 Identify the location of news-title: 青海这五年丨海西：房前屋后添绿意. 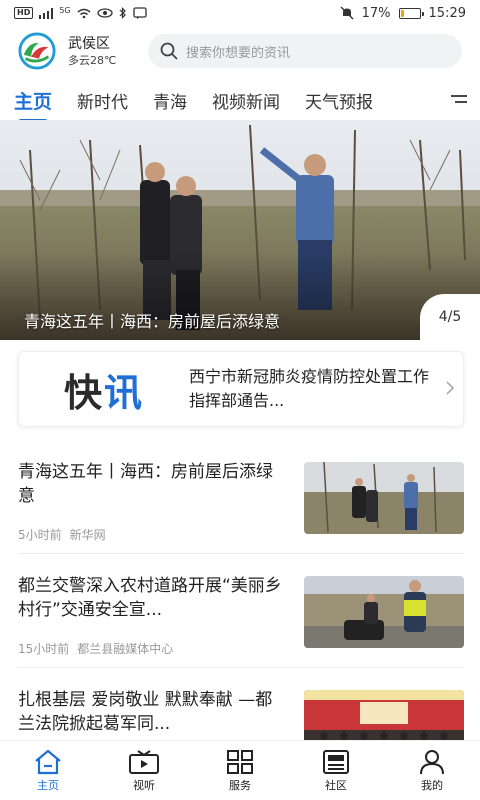
(145, 484).